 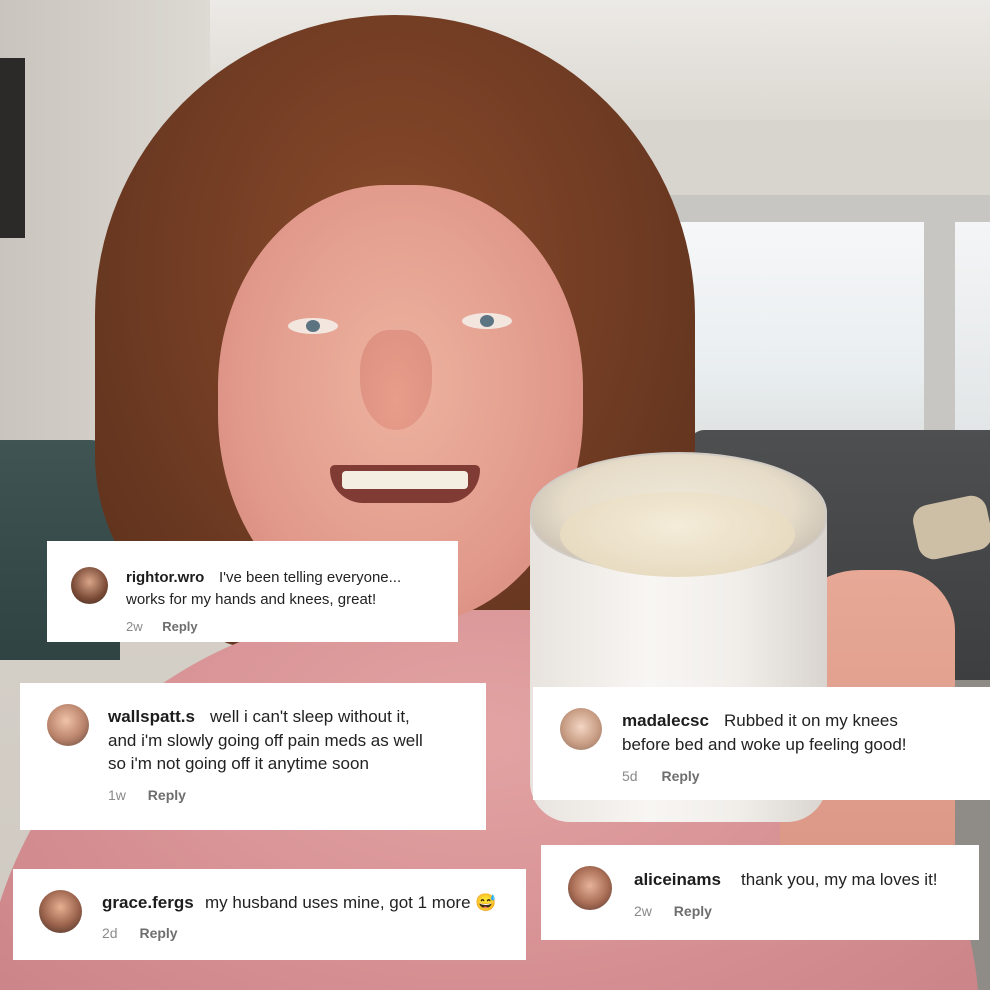 What do you see at coordinates (151, 717) in the screenshot?
I see `comment-username: wallspatt.s` at bounding box center [151, 717].